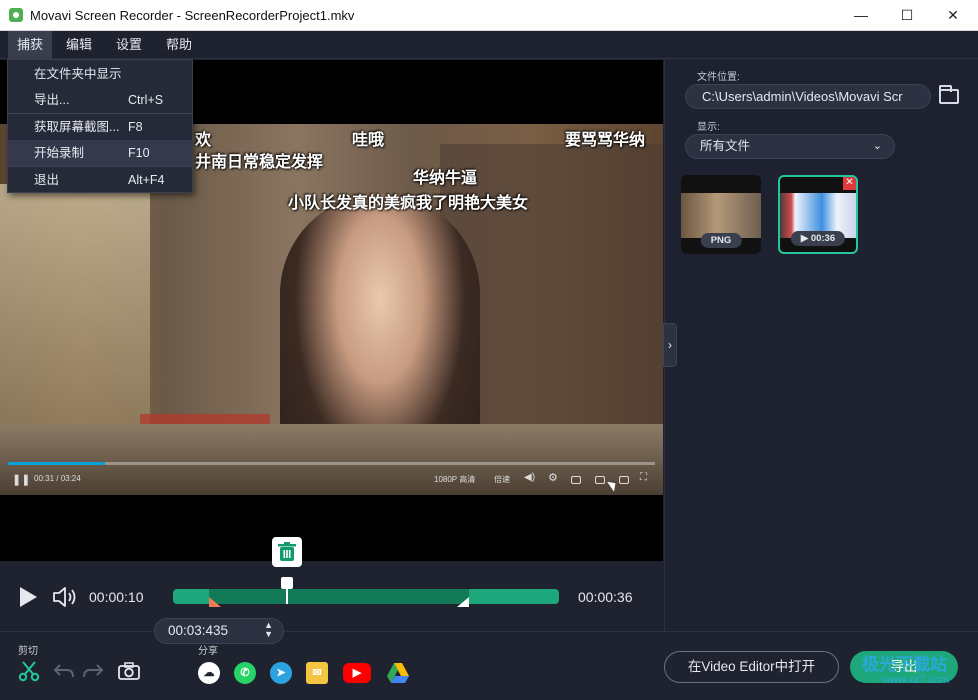 The image size is (978, 700). Describe the element at coordinates (64, 671) in the screenshot. I see `undo-icon` at that location.